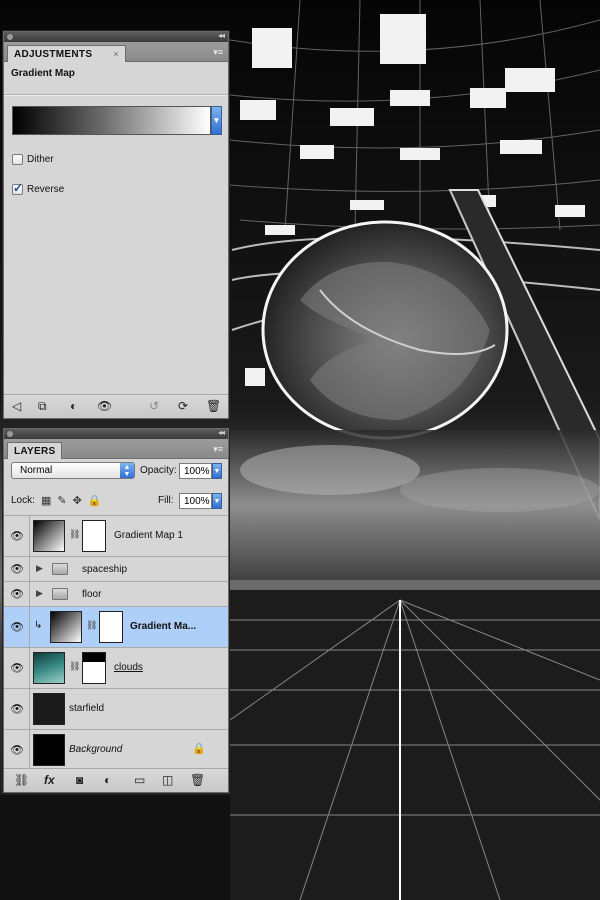  Describe the element at coordinates (36, 470) in the screenshot. I see `blend-mode-value: Normal` at that location.